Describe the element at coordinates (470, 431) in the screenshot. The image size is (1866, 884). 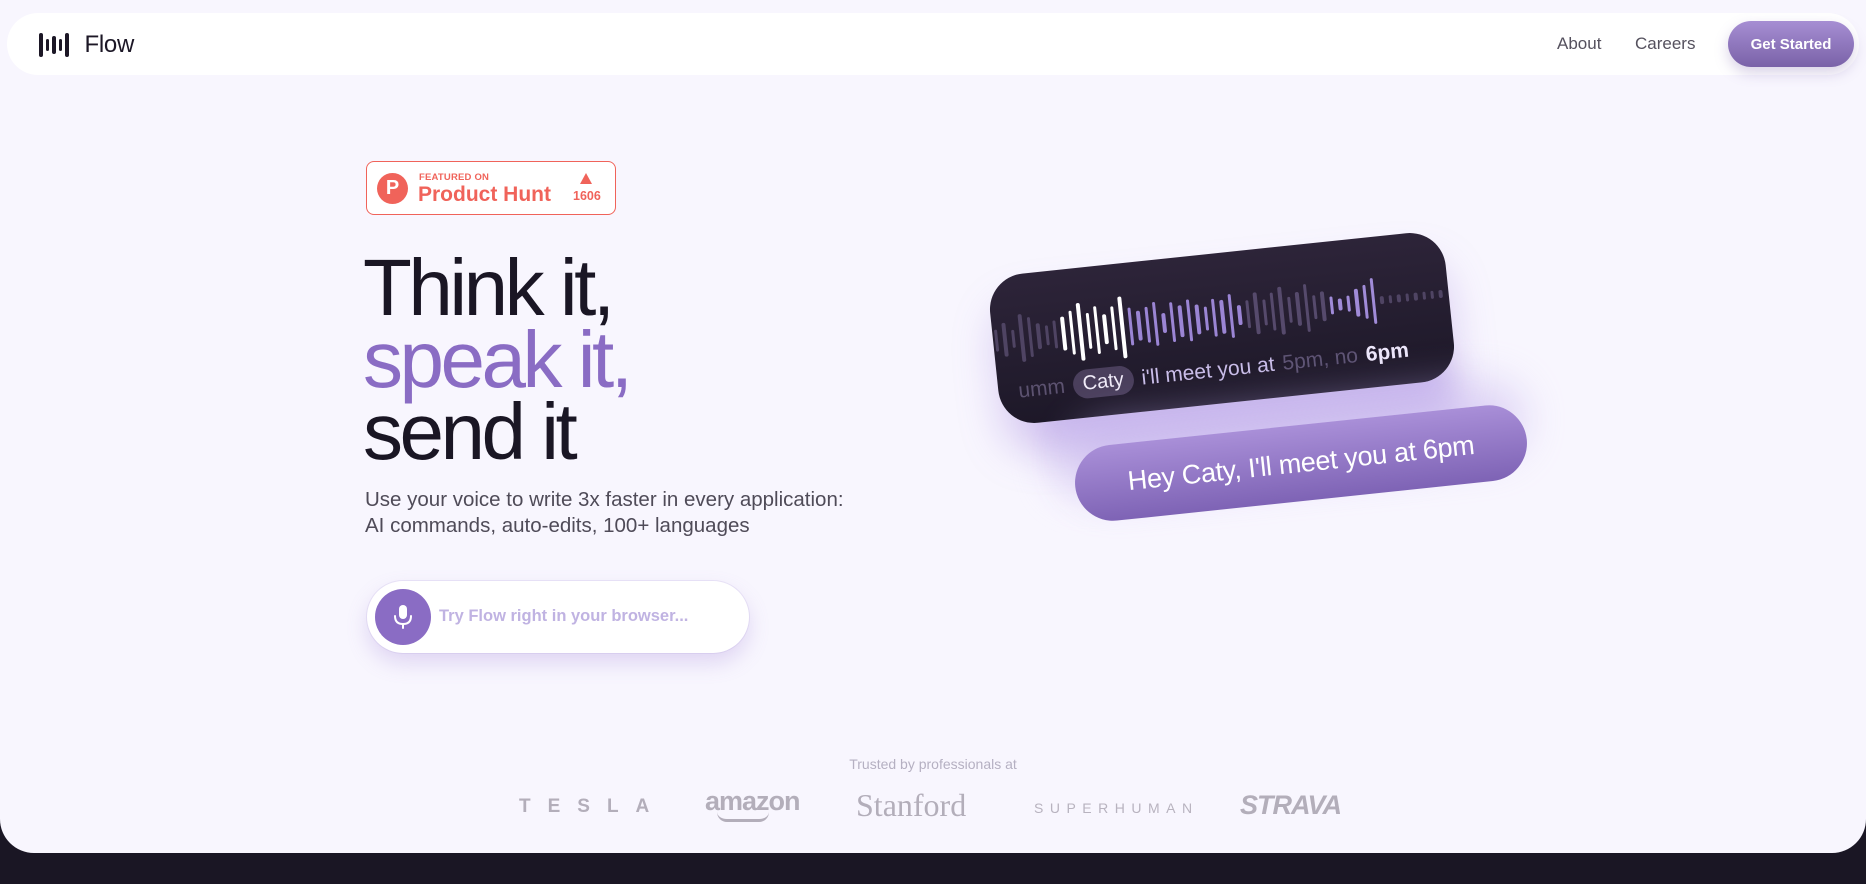
I see `hero-line-send: send it` at that location.